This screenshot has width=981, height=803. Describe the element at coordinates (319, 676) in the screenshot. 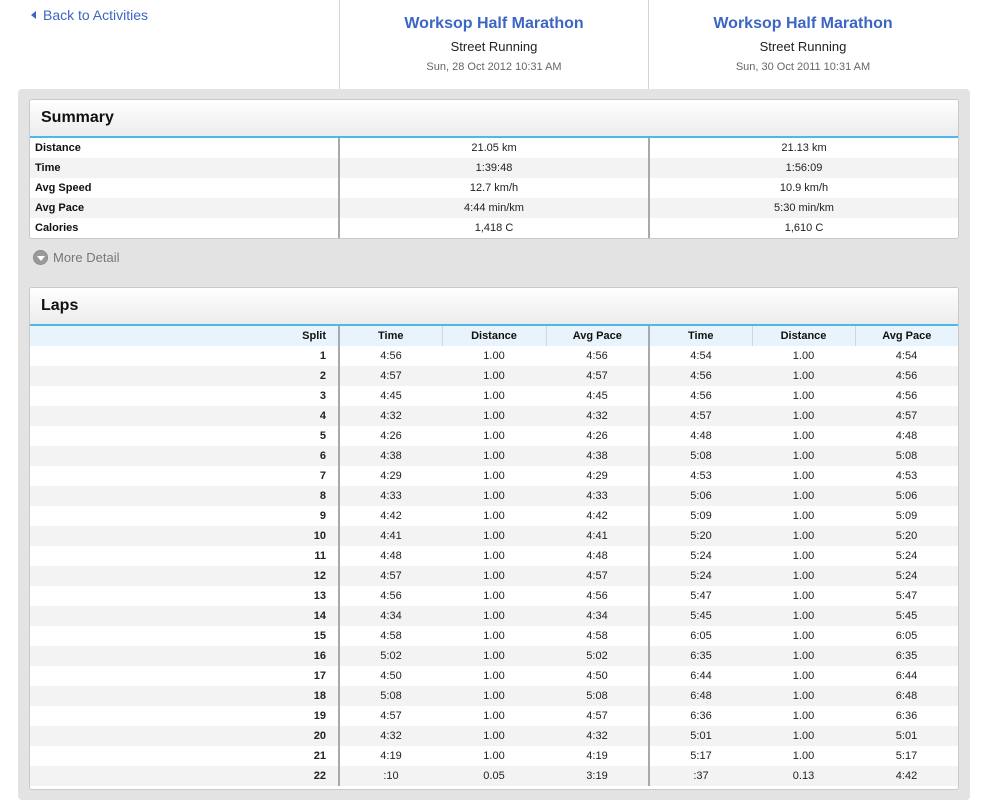

I see `split-cell: 17` at that location.